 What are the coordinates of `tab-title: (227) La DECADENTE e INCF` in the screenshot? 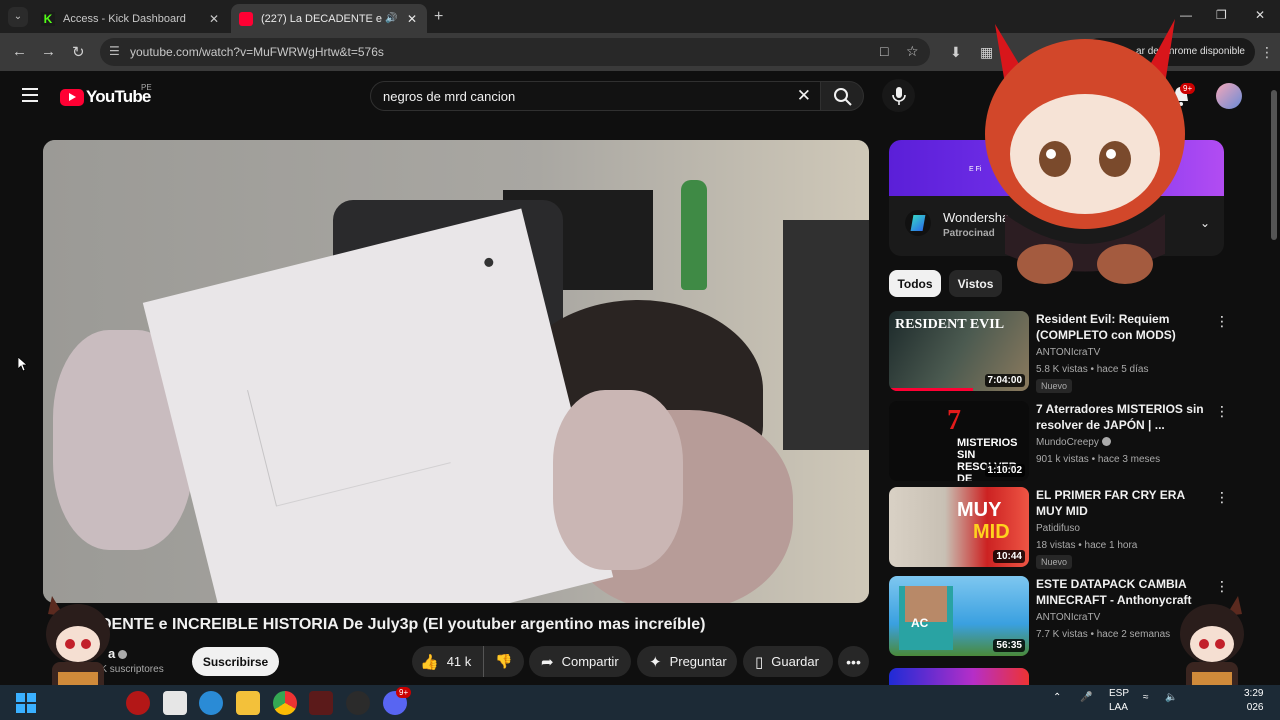 It's located at (323, 18).